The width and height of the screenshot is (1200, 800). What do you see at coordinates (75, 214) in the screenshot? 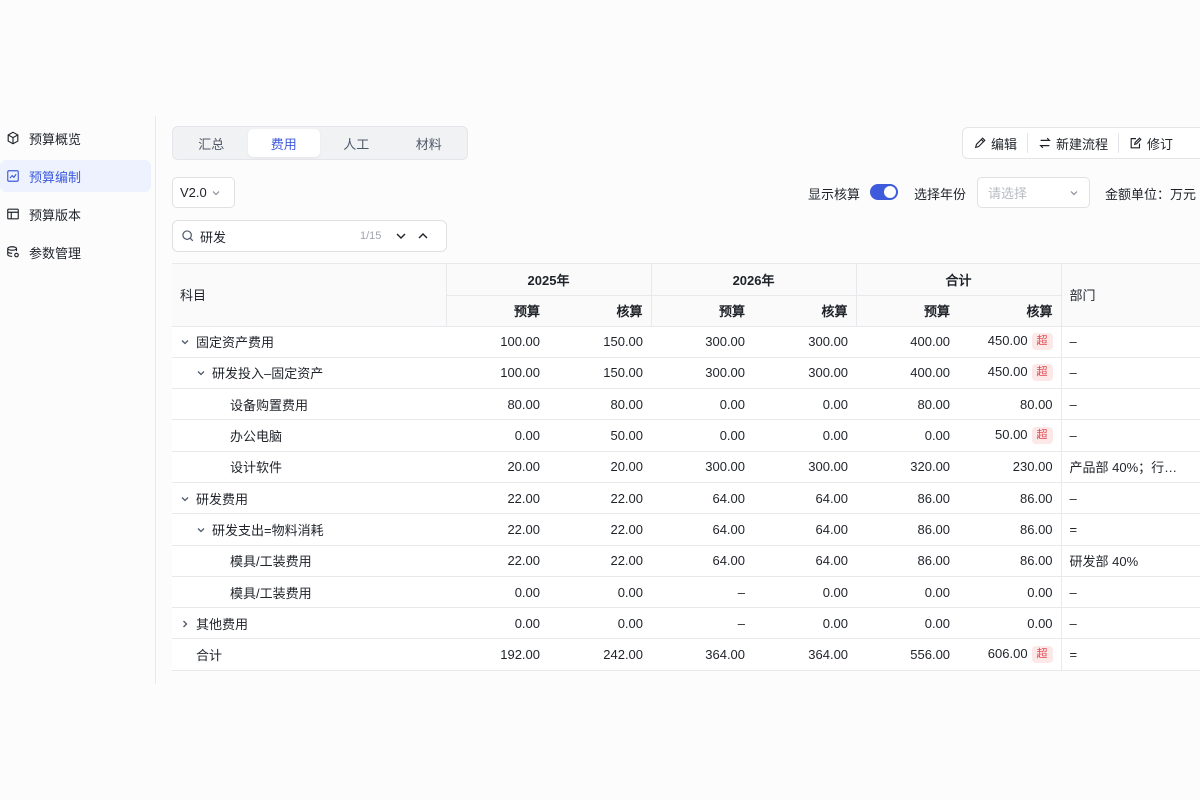
I see `sidebar-item-versions: 预算版本` at bounding box center [75, 214].